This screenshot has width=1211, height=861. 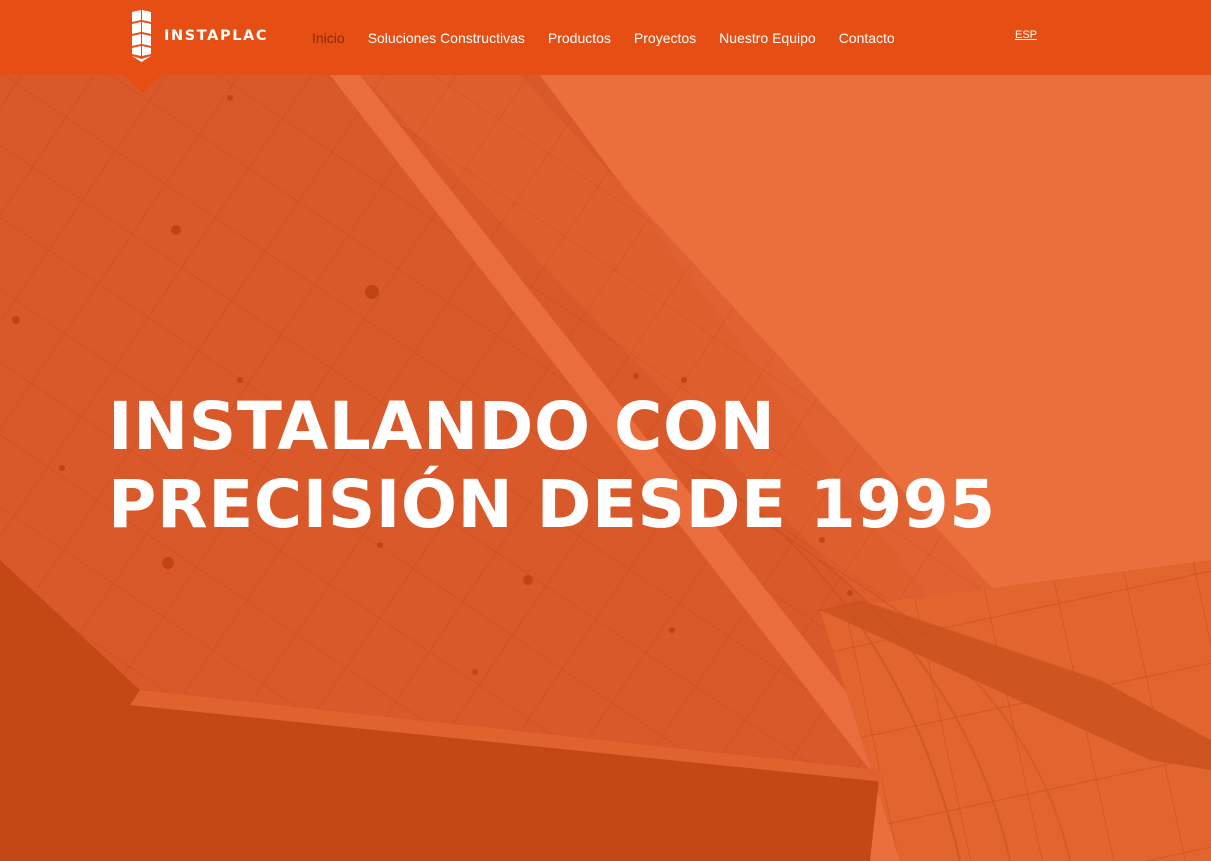 What do you see at coordinates (1026, 35) in the screenshot?
I see `language-switch-link: ESP` at bounding box center [1026, 35].